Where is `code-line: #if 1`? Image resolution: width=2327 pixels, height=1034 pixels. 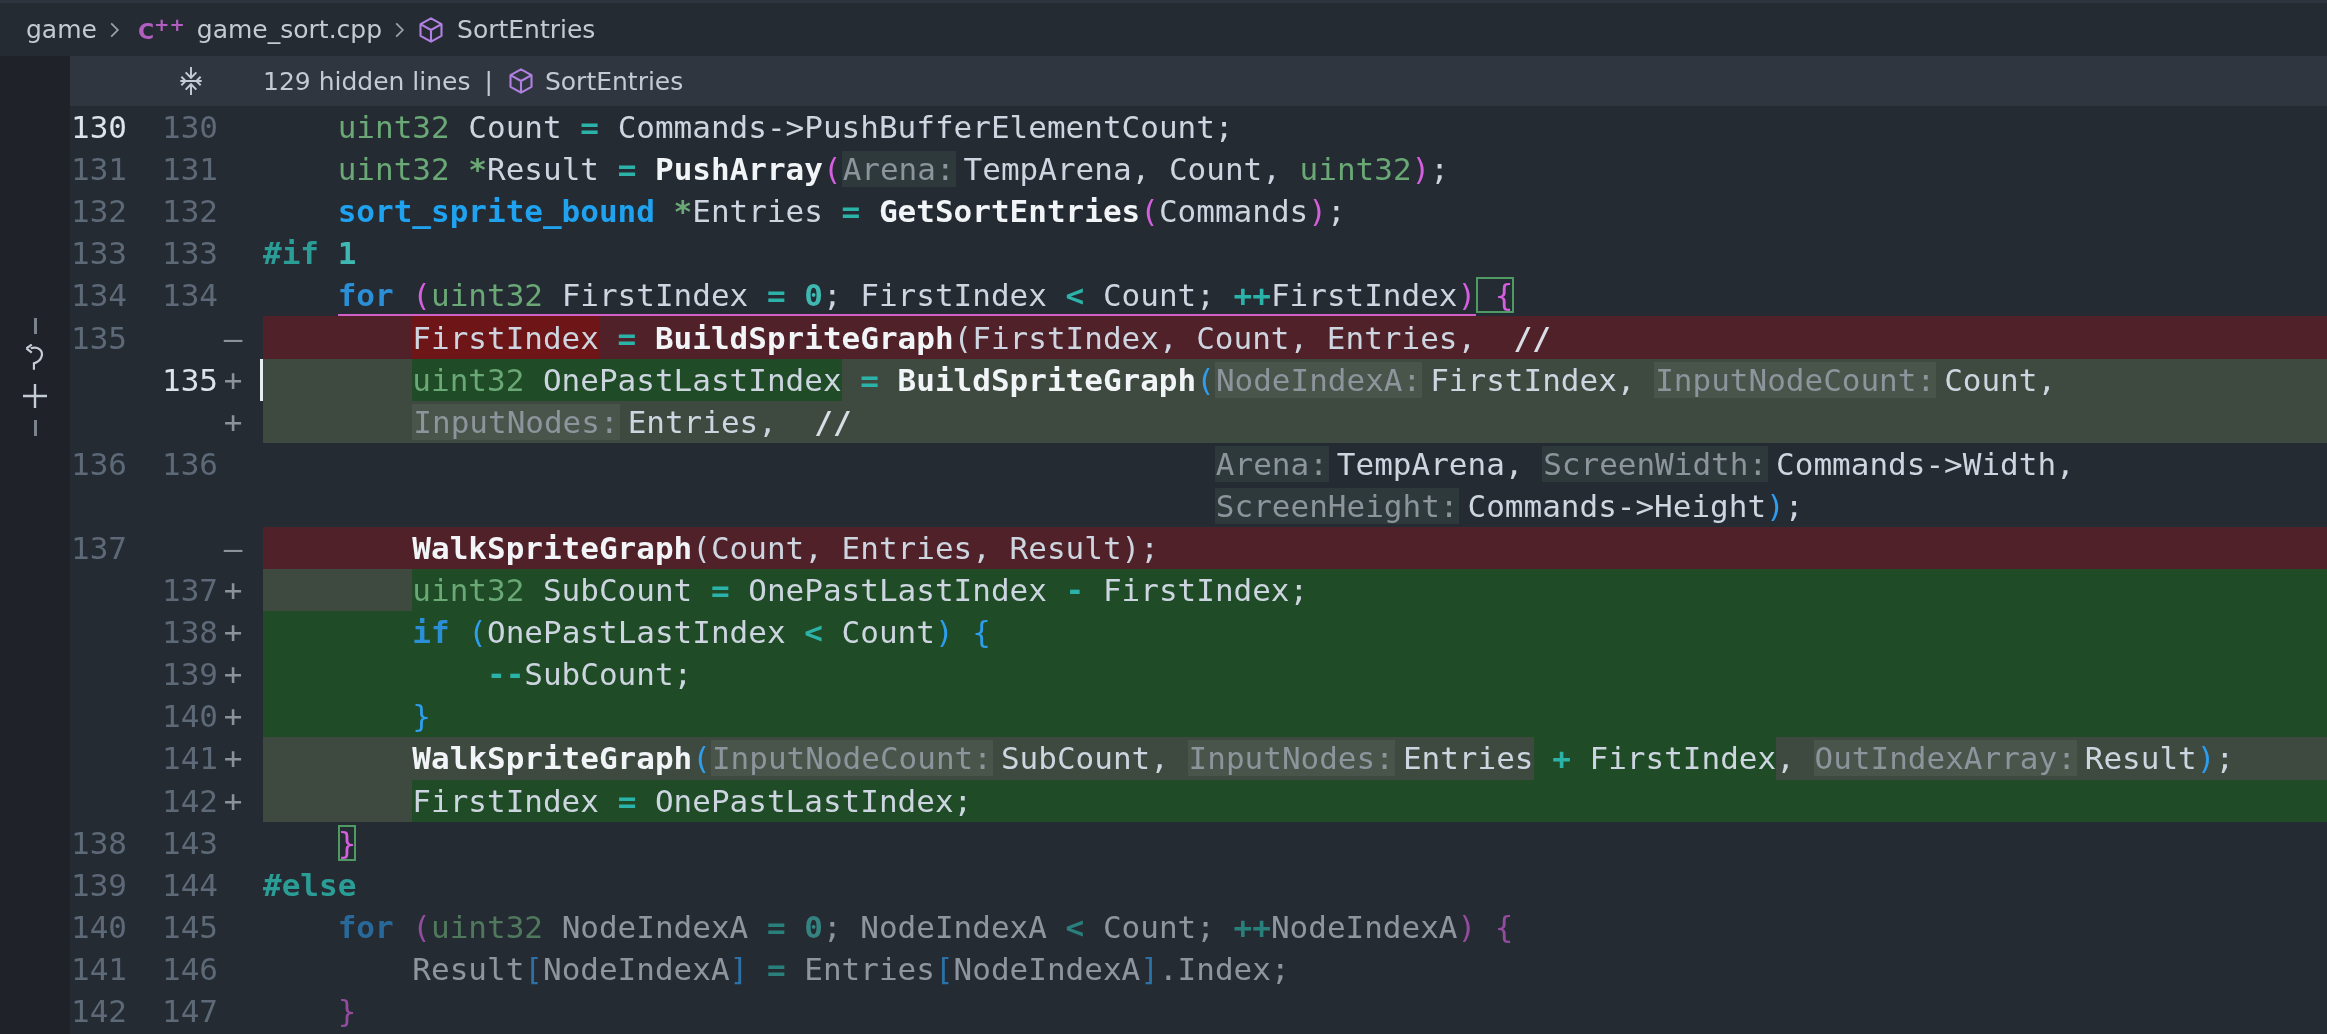 code-line: #if 1 is located at coordinates (310, 254).